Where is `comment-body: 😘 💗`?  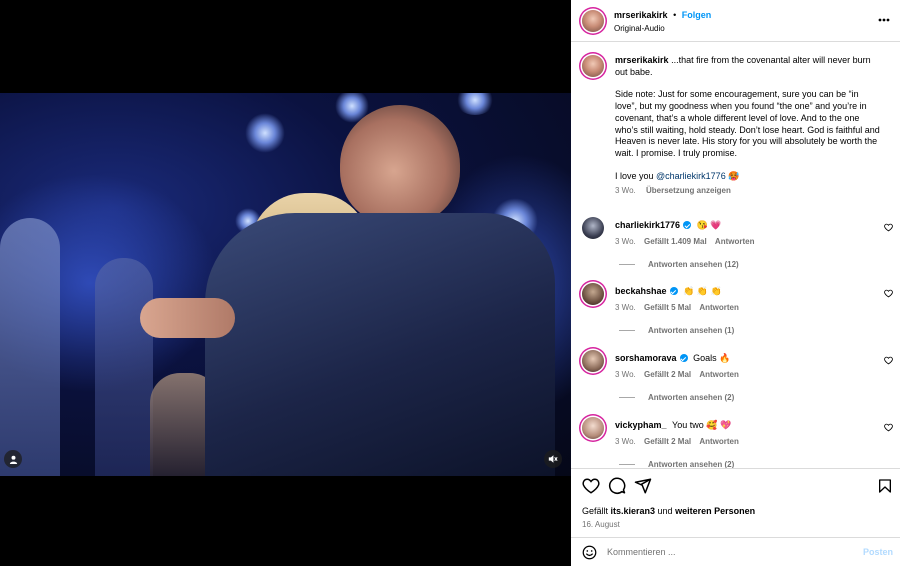 comment-body: 😘 💗 is located at coordinates (709, 225).